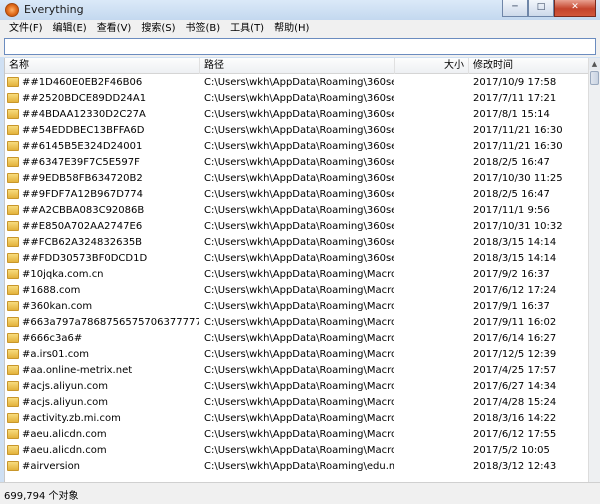 The width and height of the screenshot is (600, 504). I want to click on result-modified: 2018/3/15 14:14, so click(515, 242).